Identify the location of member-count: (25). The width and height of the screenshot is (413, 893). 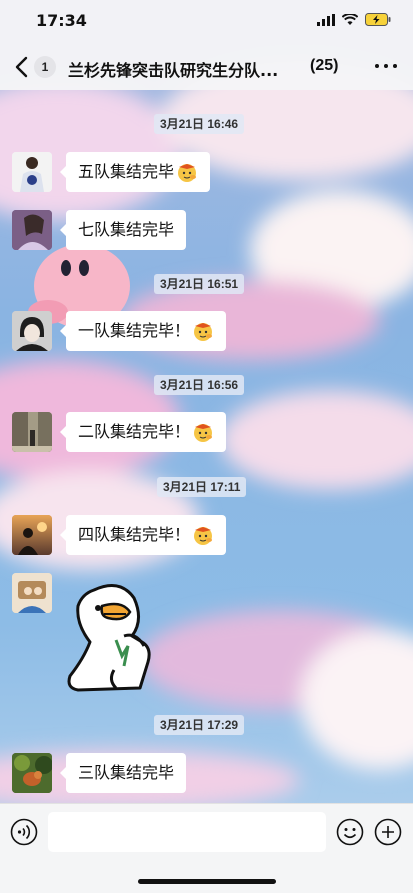
(324, 65).